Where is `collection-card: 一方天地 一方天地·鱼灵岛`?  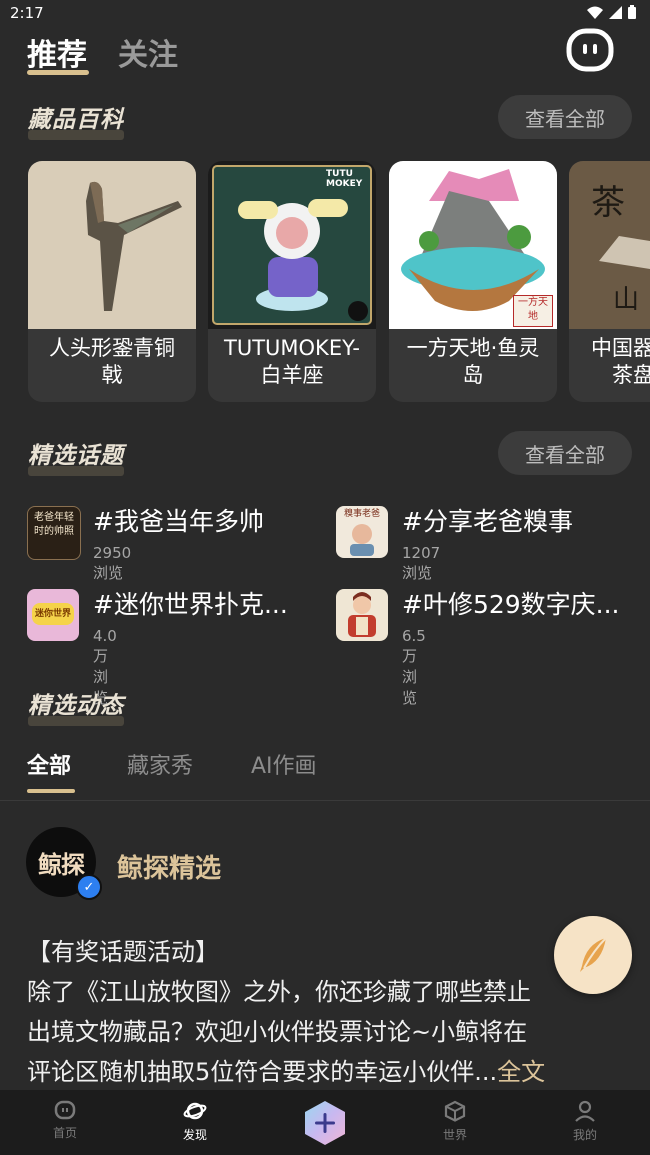
collection-card: 一方天地 一方天地·鱼灵岛 is located at coordinates (473, 281).